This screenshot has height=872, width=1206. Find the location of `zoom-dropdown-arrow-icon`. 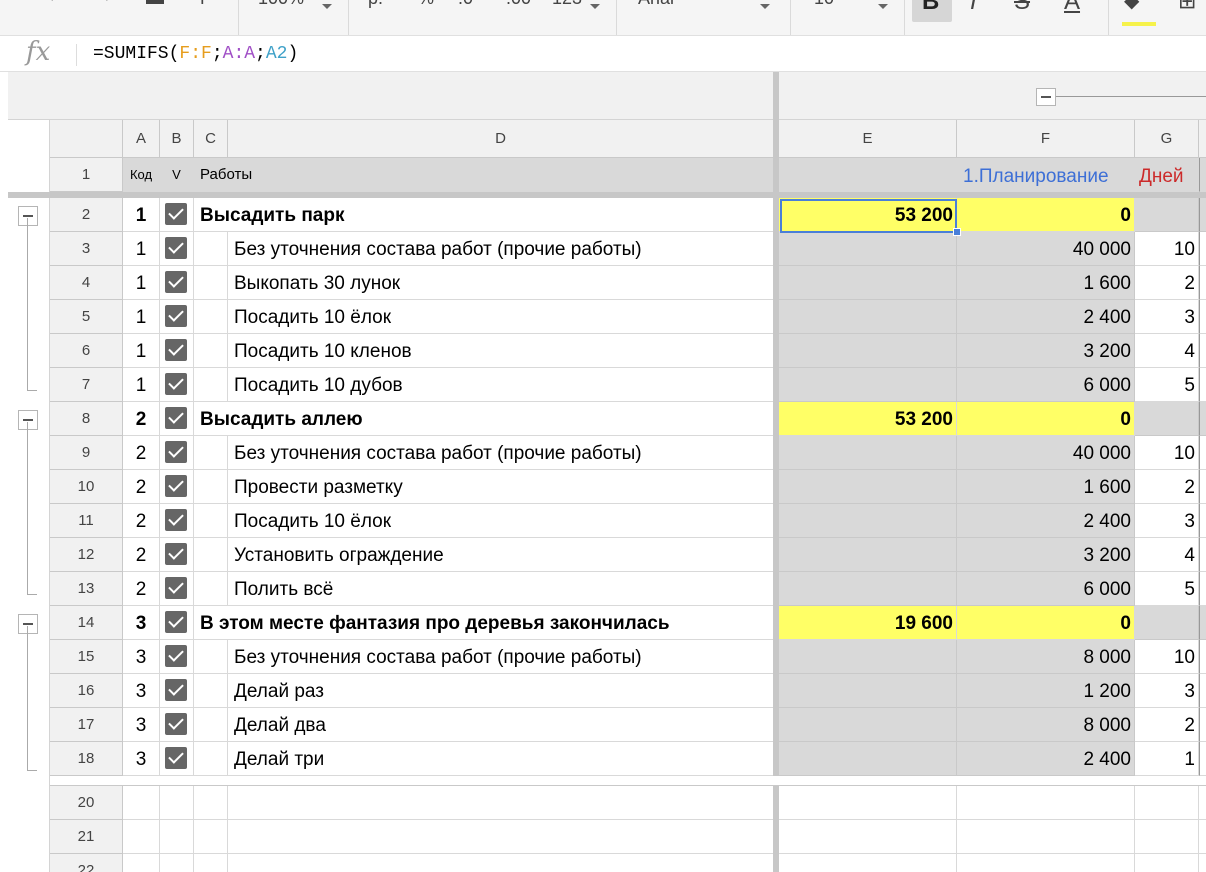

zoom-dropdown-arrow-icon is located at coordinates (327, 6).